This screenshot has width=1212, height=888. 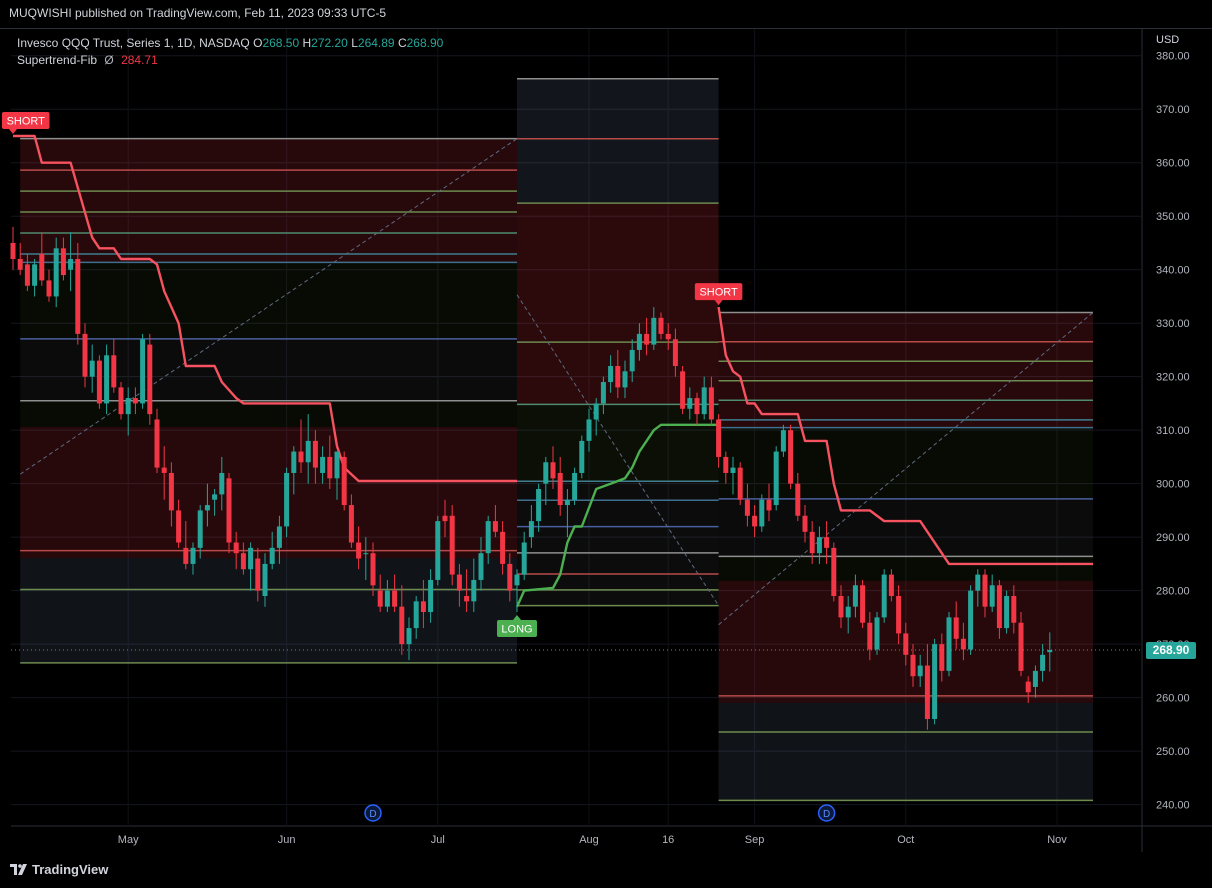 What do you see at coordinates (59, 869) in the screenshot?
I see `tradingview-logo: TradingView` at bounding box center [59, 869].